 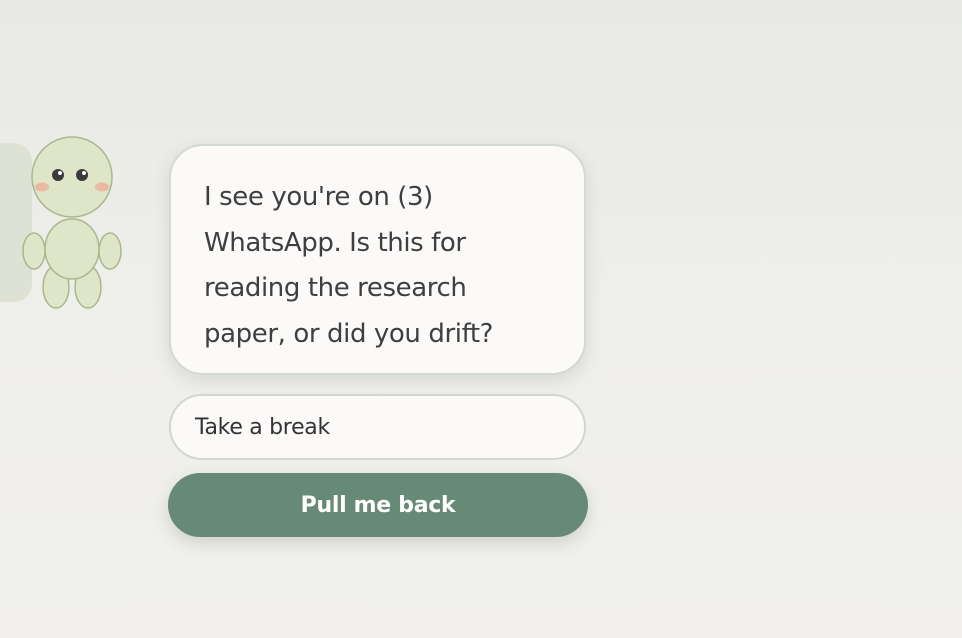 What do you see at coordinates (378, 505) in the screenshot?
I see `pull-me-back-button: Pull me back` at bounding box center [378, 505].